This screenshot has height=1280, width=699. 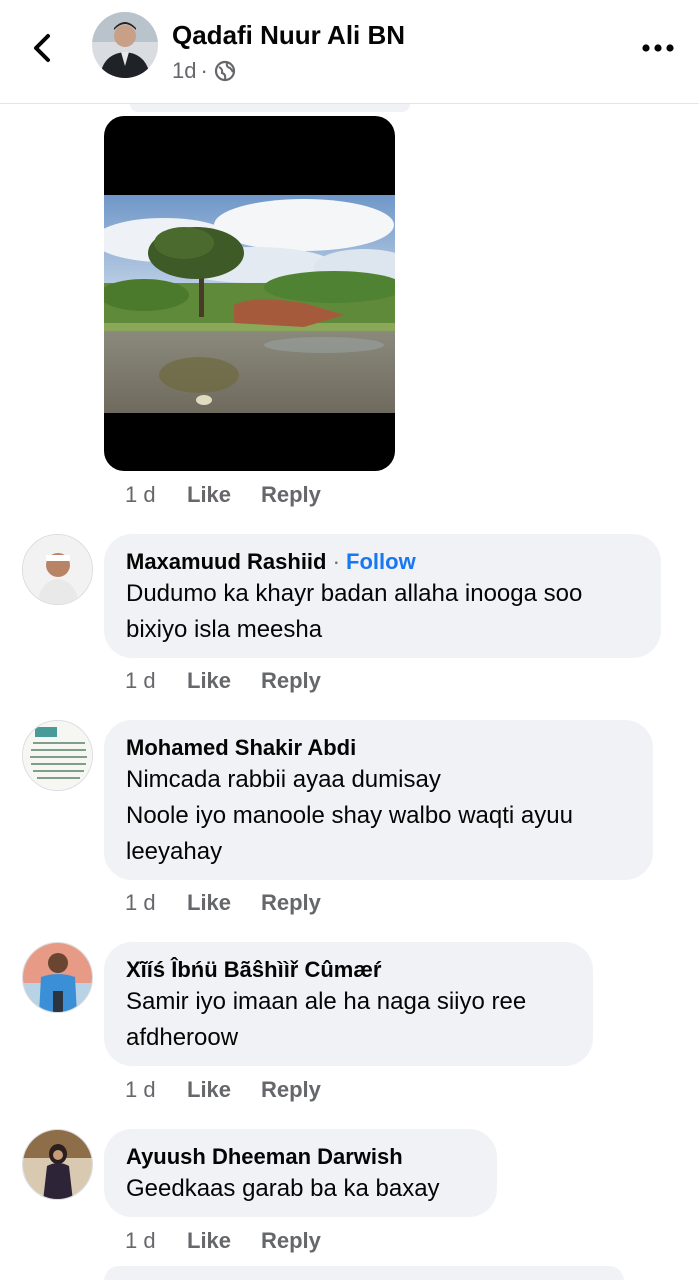 What do you see at coordinates (283, 779) in the screenshot?
I see `comment-line: Nimcada rabbii ayaa dumisay` at bounding box center [283, 779].